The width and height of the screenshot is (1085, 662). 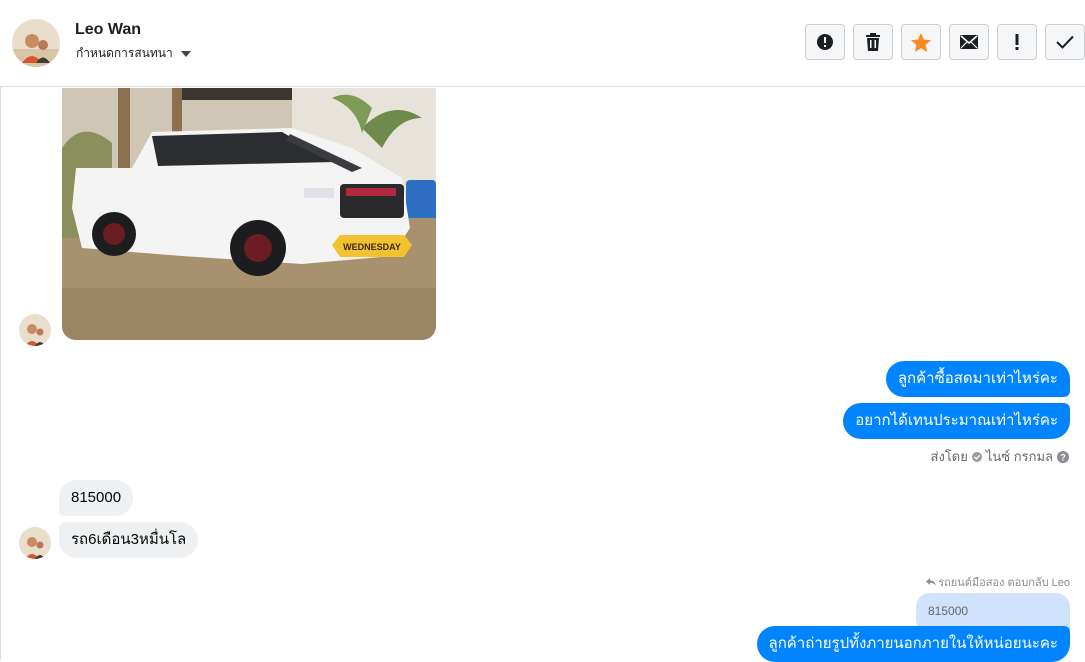 I want to click on reply-arrow-icon, so click(x=931, y=582).